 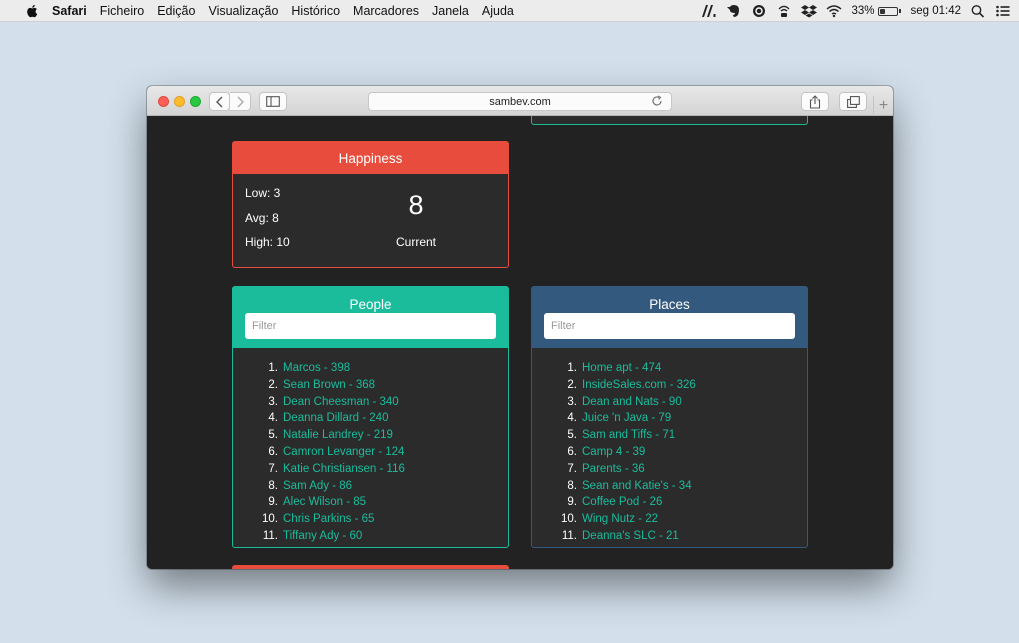 I want to click on share-button, so click(x=815, y=101).